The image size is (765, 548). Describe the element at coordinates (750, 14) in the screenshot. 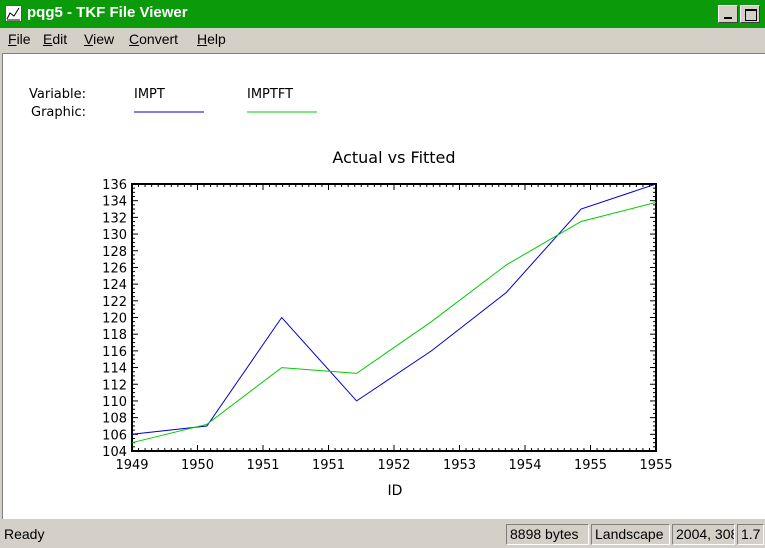

I see `maximize-button` at that location.